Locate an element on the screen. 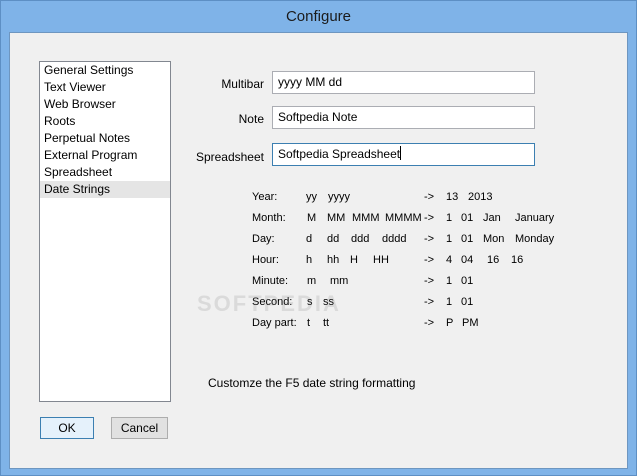 This screenshot has width=637, height=476. list-item-spreadsheet: Spreadsheet is located at coordinates (105, 172).